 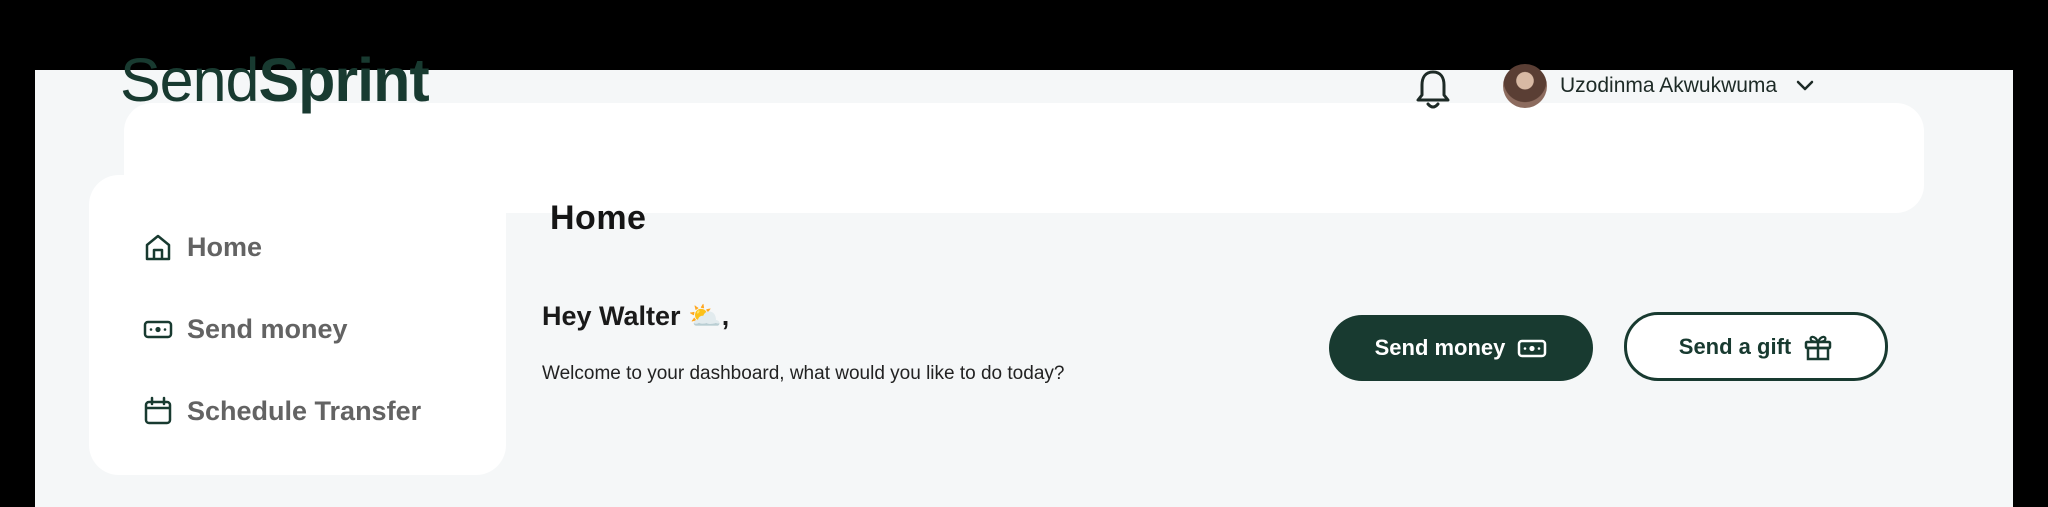 What do you see at coordinates (1805, 86) in the screenshot?
I see `chevron-down-icon` at bounding box center [1805, 86].